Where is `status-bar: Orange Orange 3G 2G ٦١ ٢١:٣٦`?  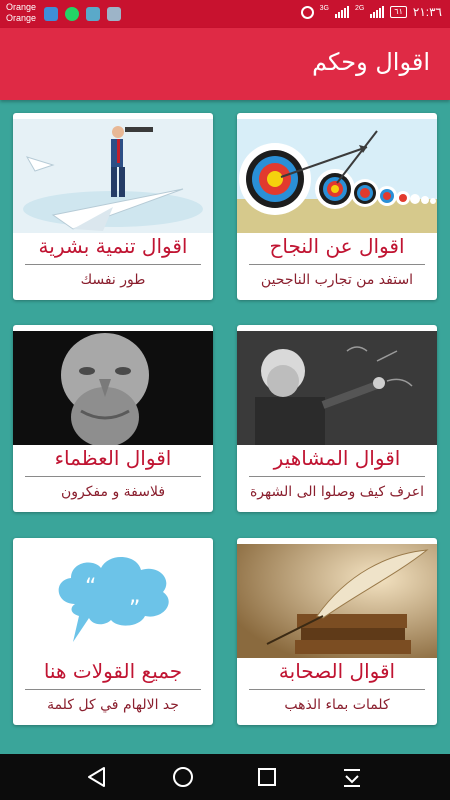 status-bar: Orange Orange 3G 2G ٦١ ٢١:٣٦ is located at coordinates (225, 14).